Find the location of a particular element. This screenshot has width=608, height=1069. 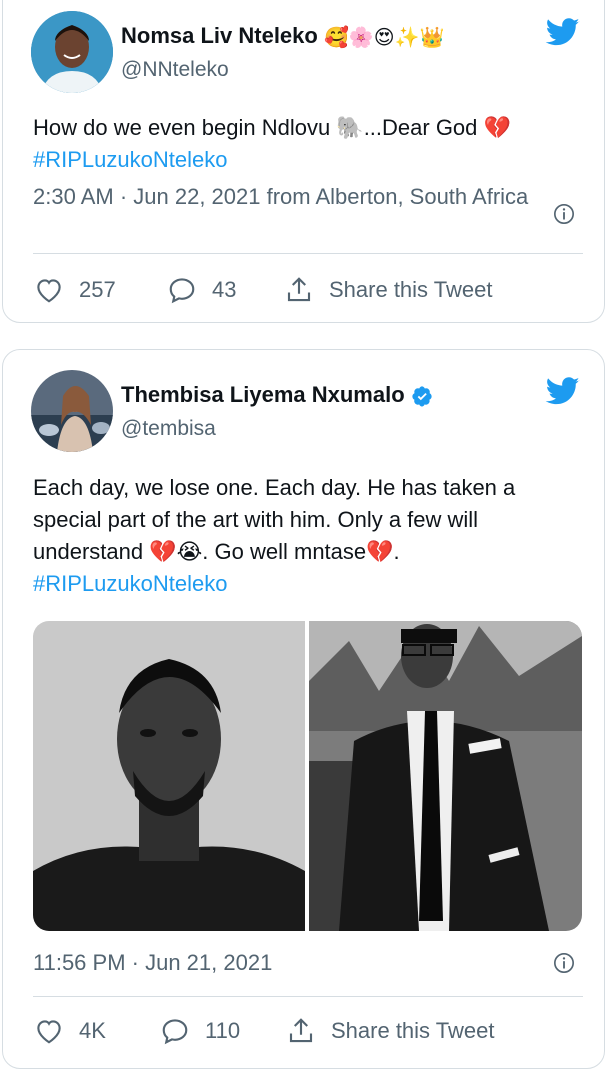

display-name: Nomsa Liv Nteleko 🥰🌸😍✨👑 is located at coordinates (282, 36).